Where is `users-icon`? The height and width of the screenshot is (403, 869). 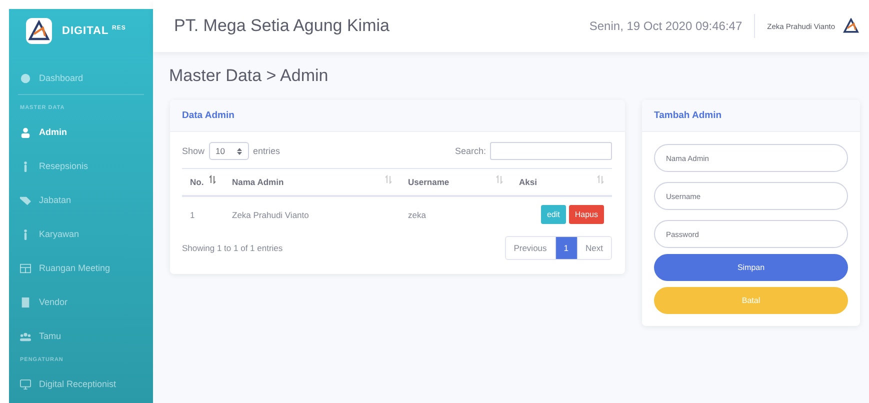 users-icon is located at coordinates (25, 336).